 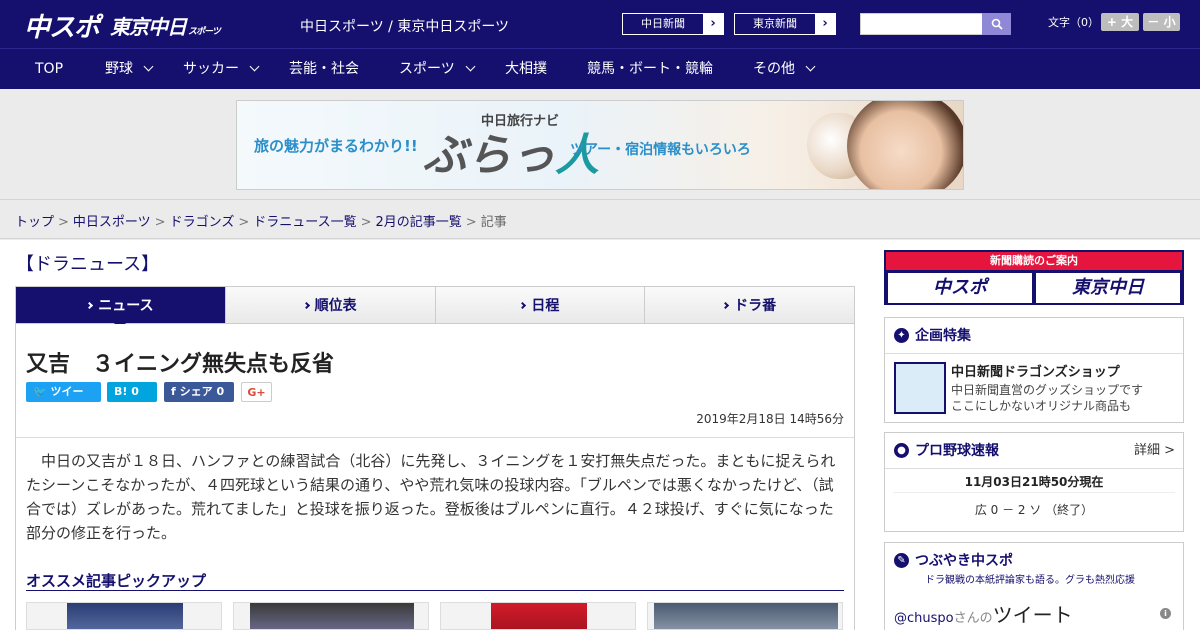 What do you see at coordinates (419, 222) in the screenshot?
I see `breadcrumb-link: 2月の記事一覧` at bounding box center [419, 222].